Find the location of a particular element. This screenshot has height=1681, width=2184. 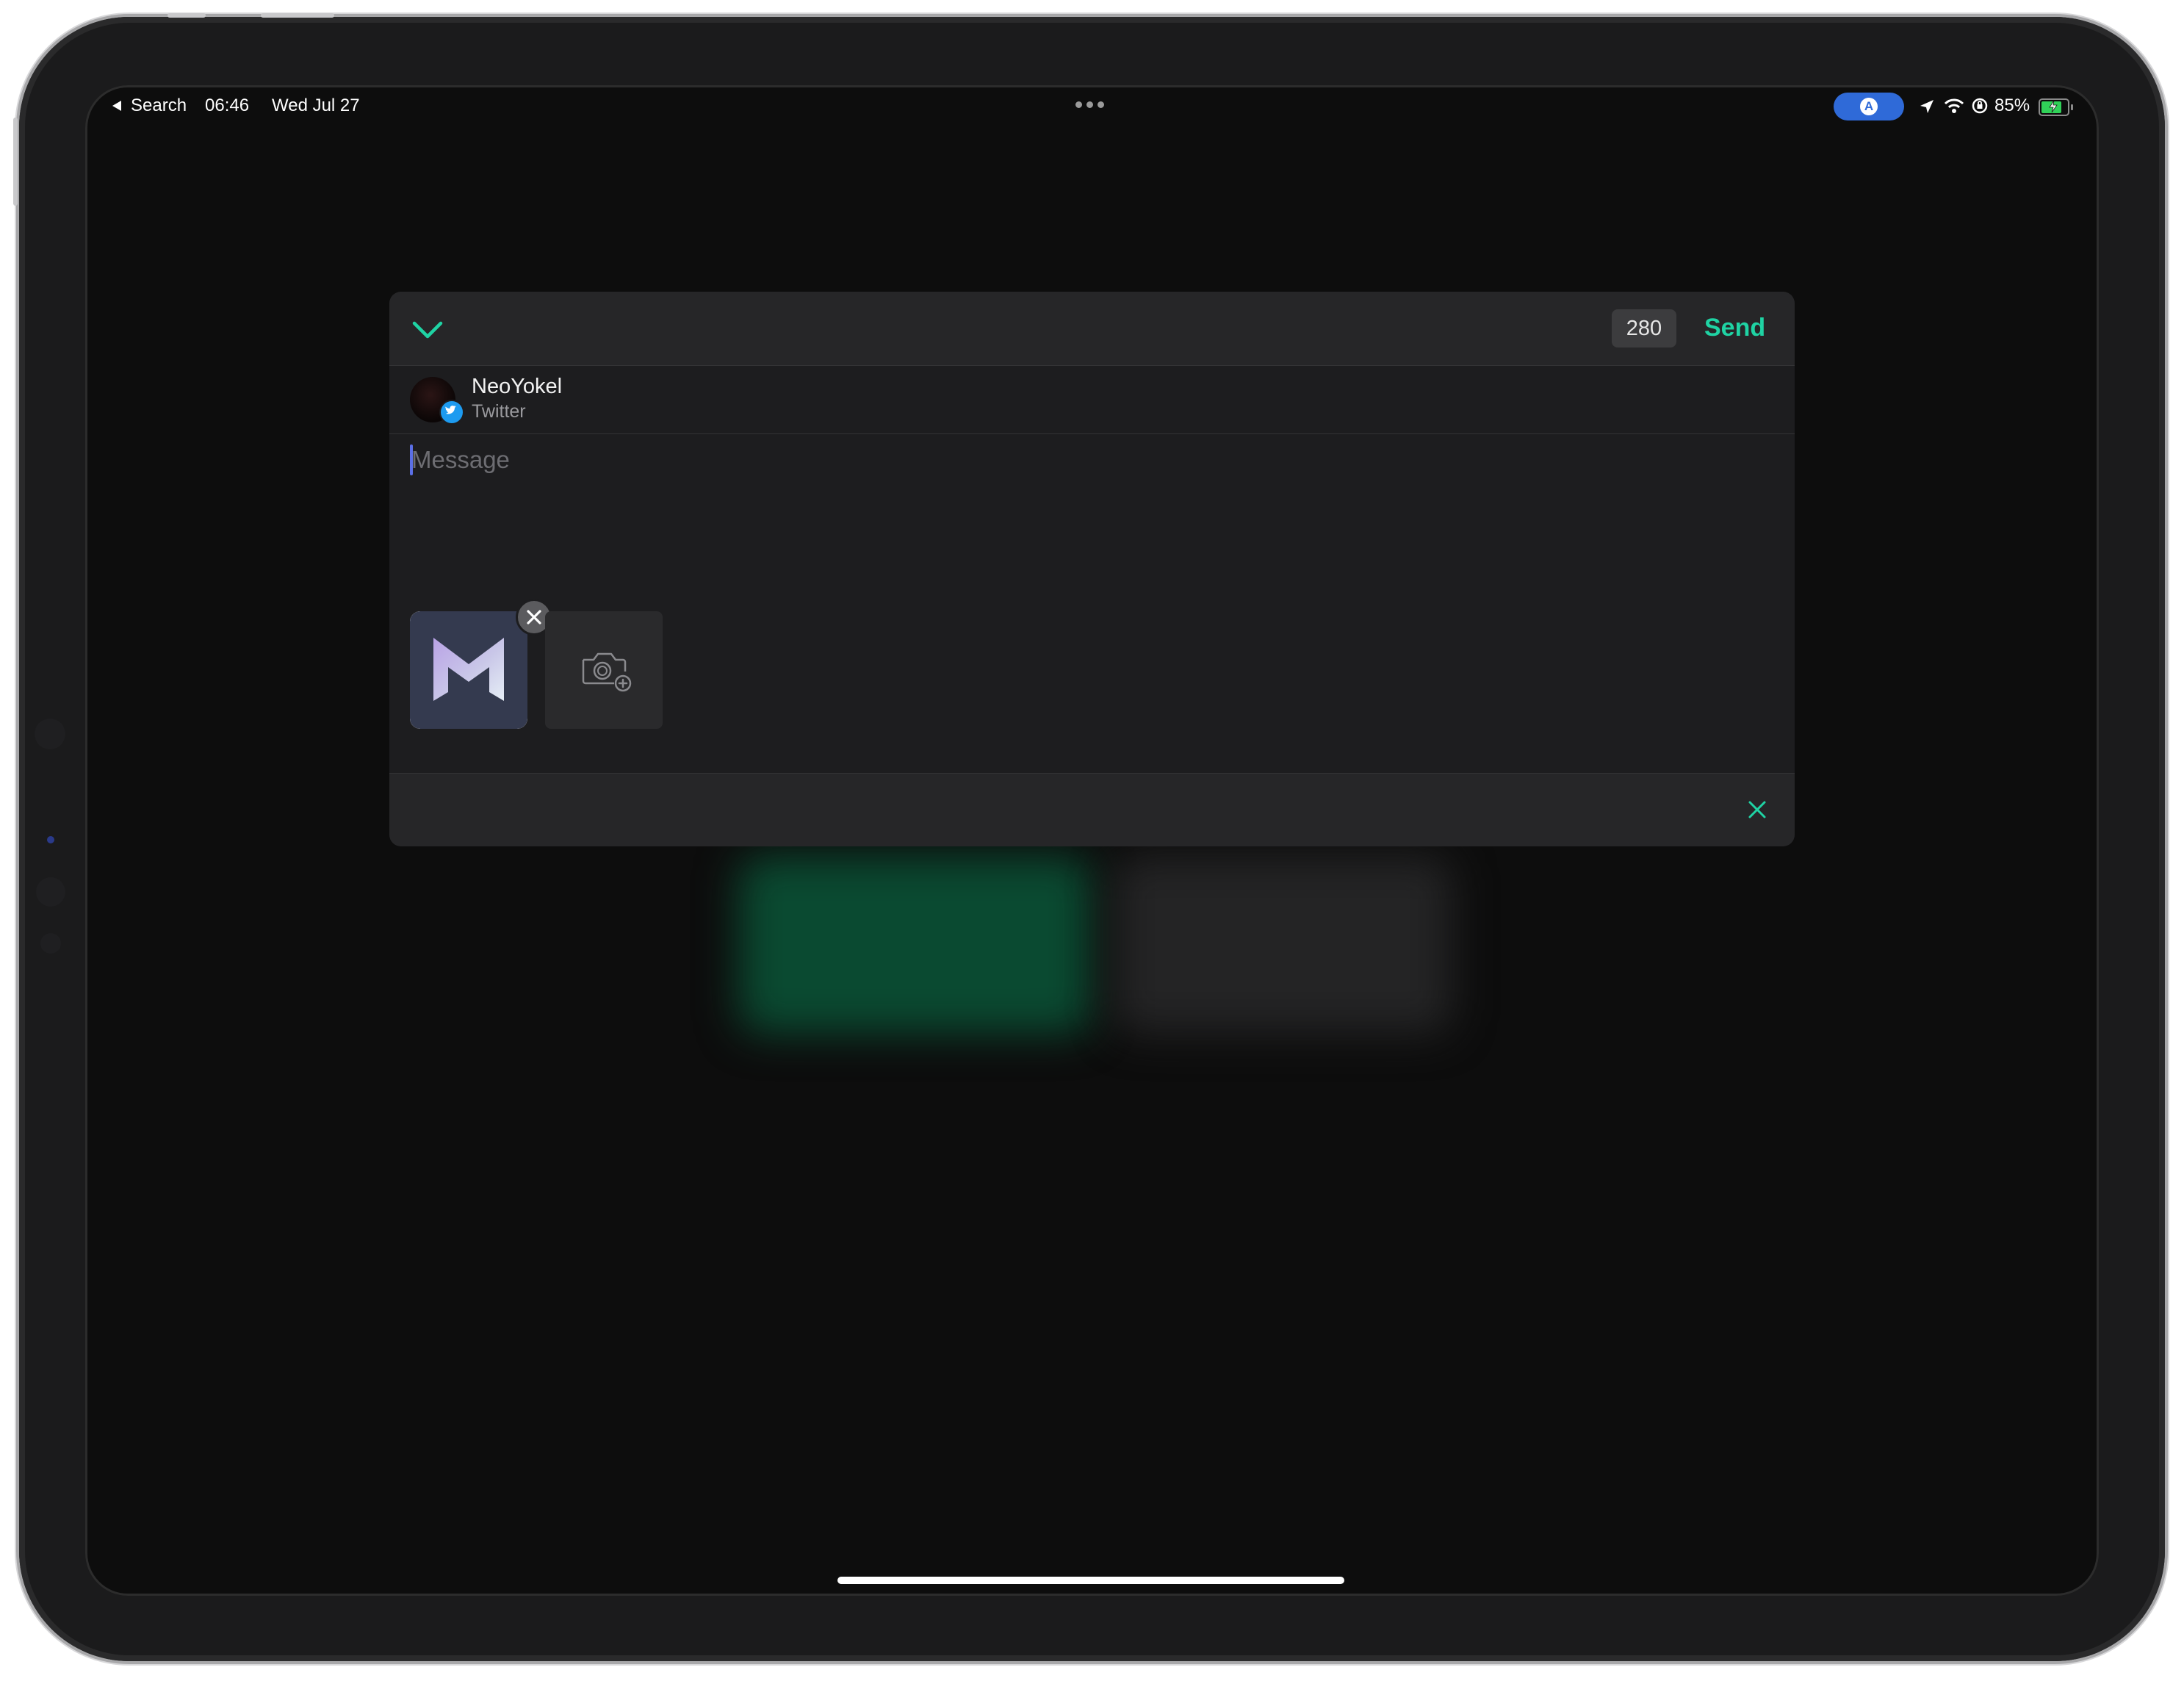

text-caret is located at coordinates (412, 459).